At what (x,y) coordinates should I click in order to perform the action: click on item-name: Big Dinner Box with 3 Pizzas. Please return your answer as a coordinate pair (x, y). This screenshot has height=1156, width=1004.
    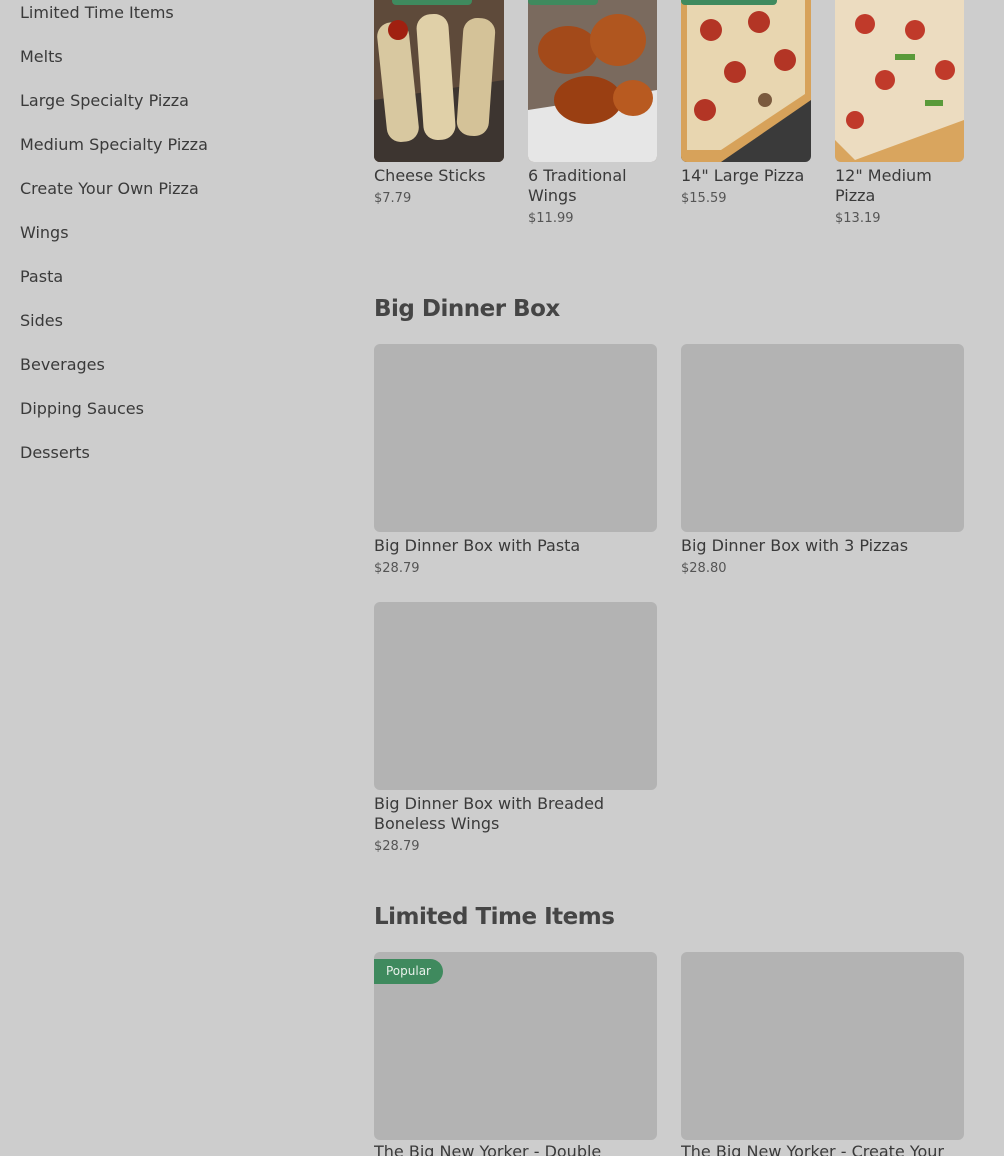
    Looking at the image, I should click on (795, 545).